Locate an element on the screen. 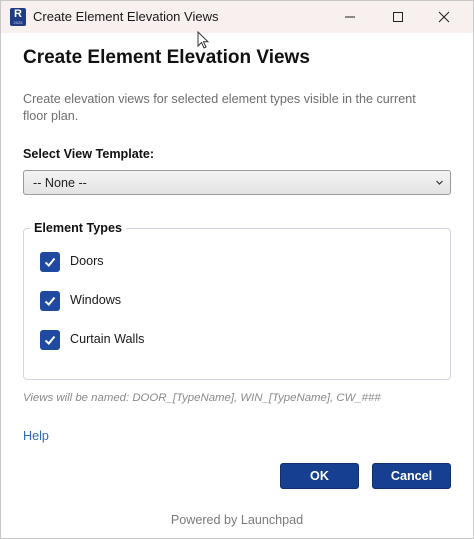 The height and width of the screenshot is (539, 474). close-button is located at coordinates (444, 17).